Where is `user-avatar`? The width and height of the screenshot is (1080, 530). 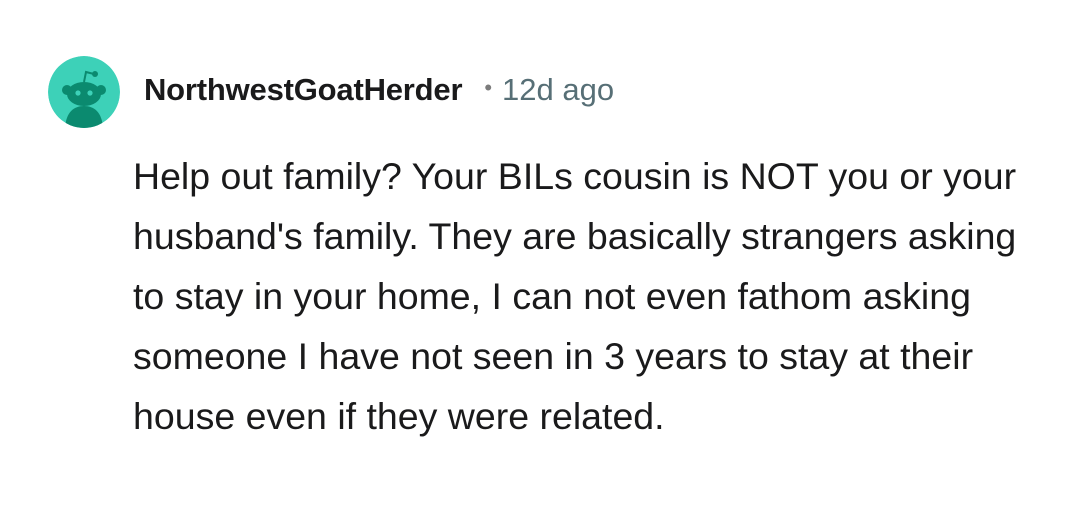
user-avatar is located at coordinates (84, 92).